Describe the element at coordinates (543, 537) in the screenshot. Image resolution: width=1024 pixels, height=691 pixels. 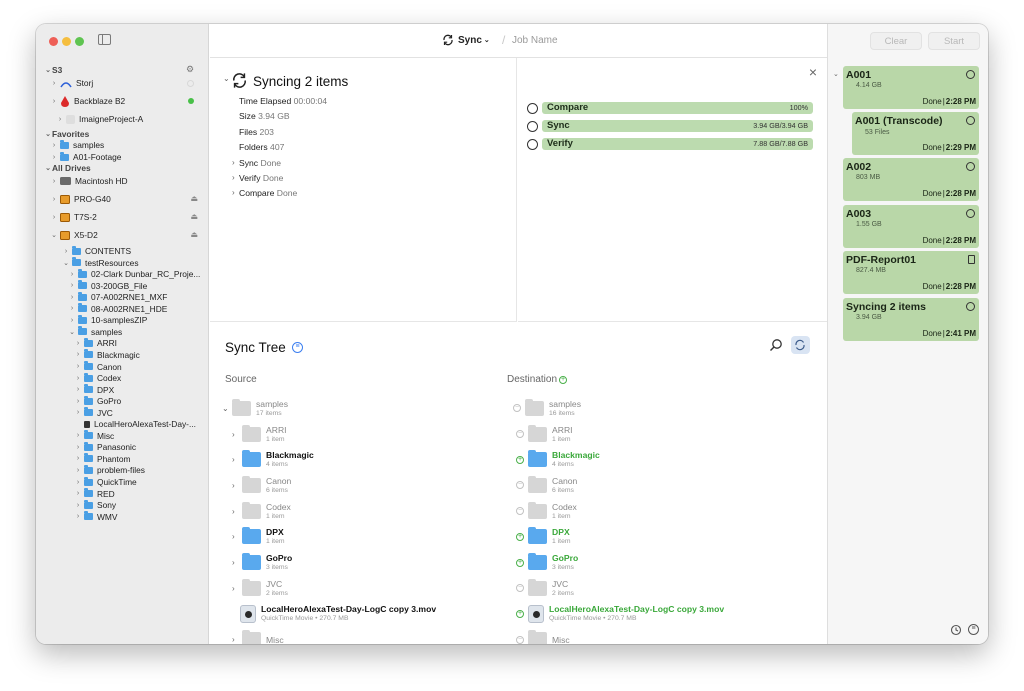
I see `destination-tree-item: + DPX 1 item` at that location.